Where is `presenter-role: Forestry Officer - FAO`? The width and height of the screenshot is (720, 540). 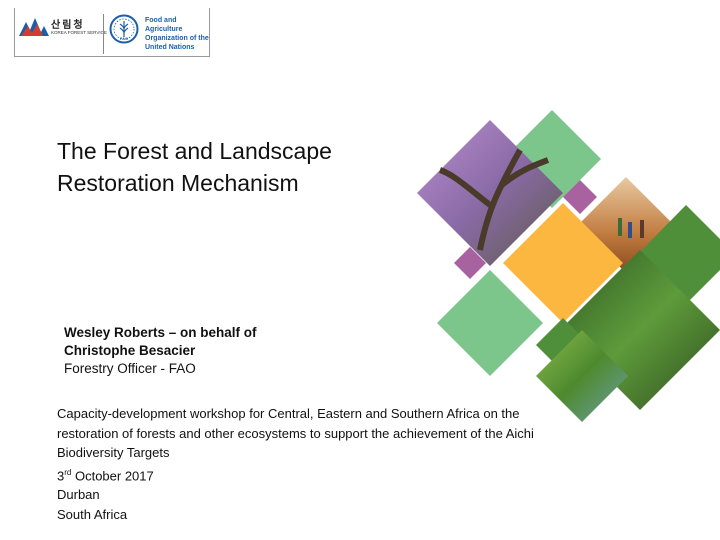 presenter-role: Forestry Officer - FAO is located at coordinates (130, 368).